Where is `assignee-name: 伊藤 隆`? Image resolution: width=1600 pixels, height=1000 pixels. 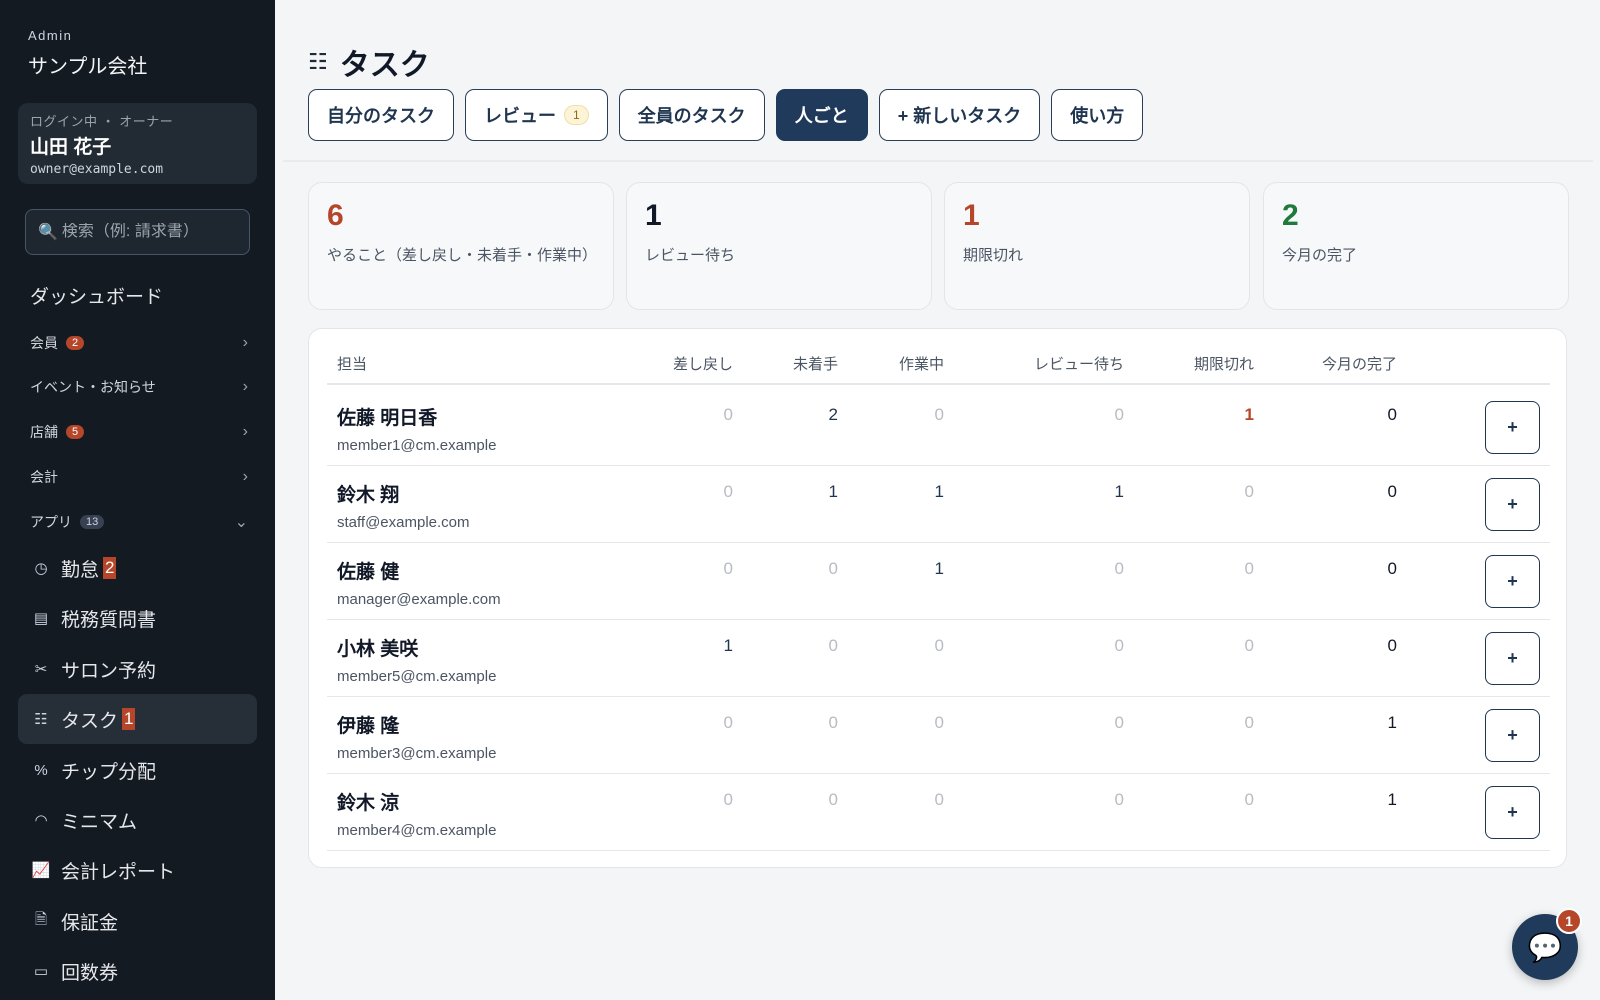 assignee-name: 伊藤 隆 is located at coordinates (368, 726).